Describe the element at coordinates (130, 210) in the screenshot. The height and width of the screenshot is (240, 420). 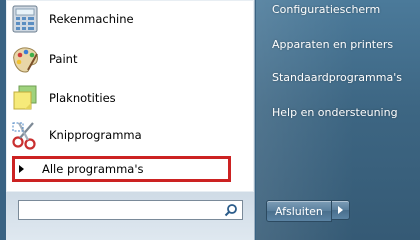
I see `search-input` at that location.